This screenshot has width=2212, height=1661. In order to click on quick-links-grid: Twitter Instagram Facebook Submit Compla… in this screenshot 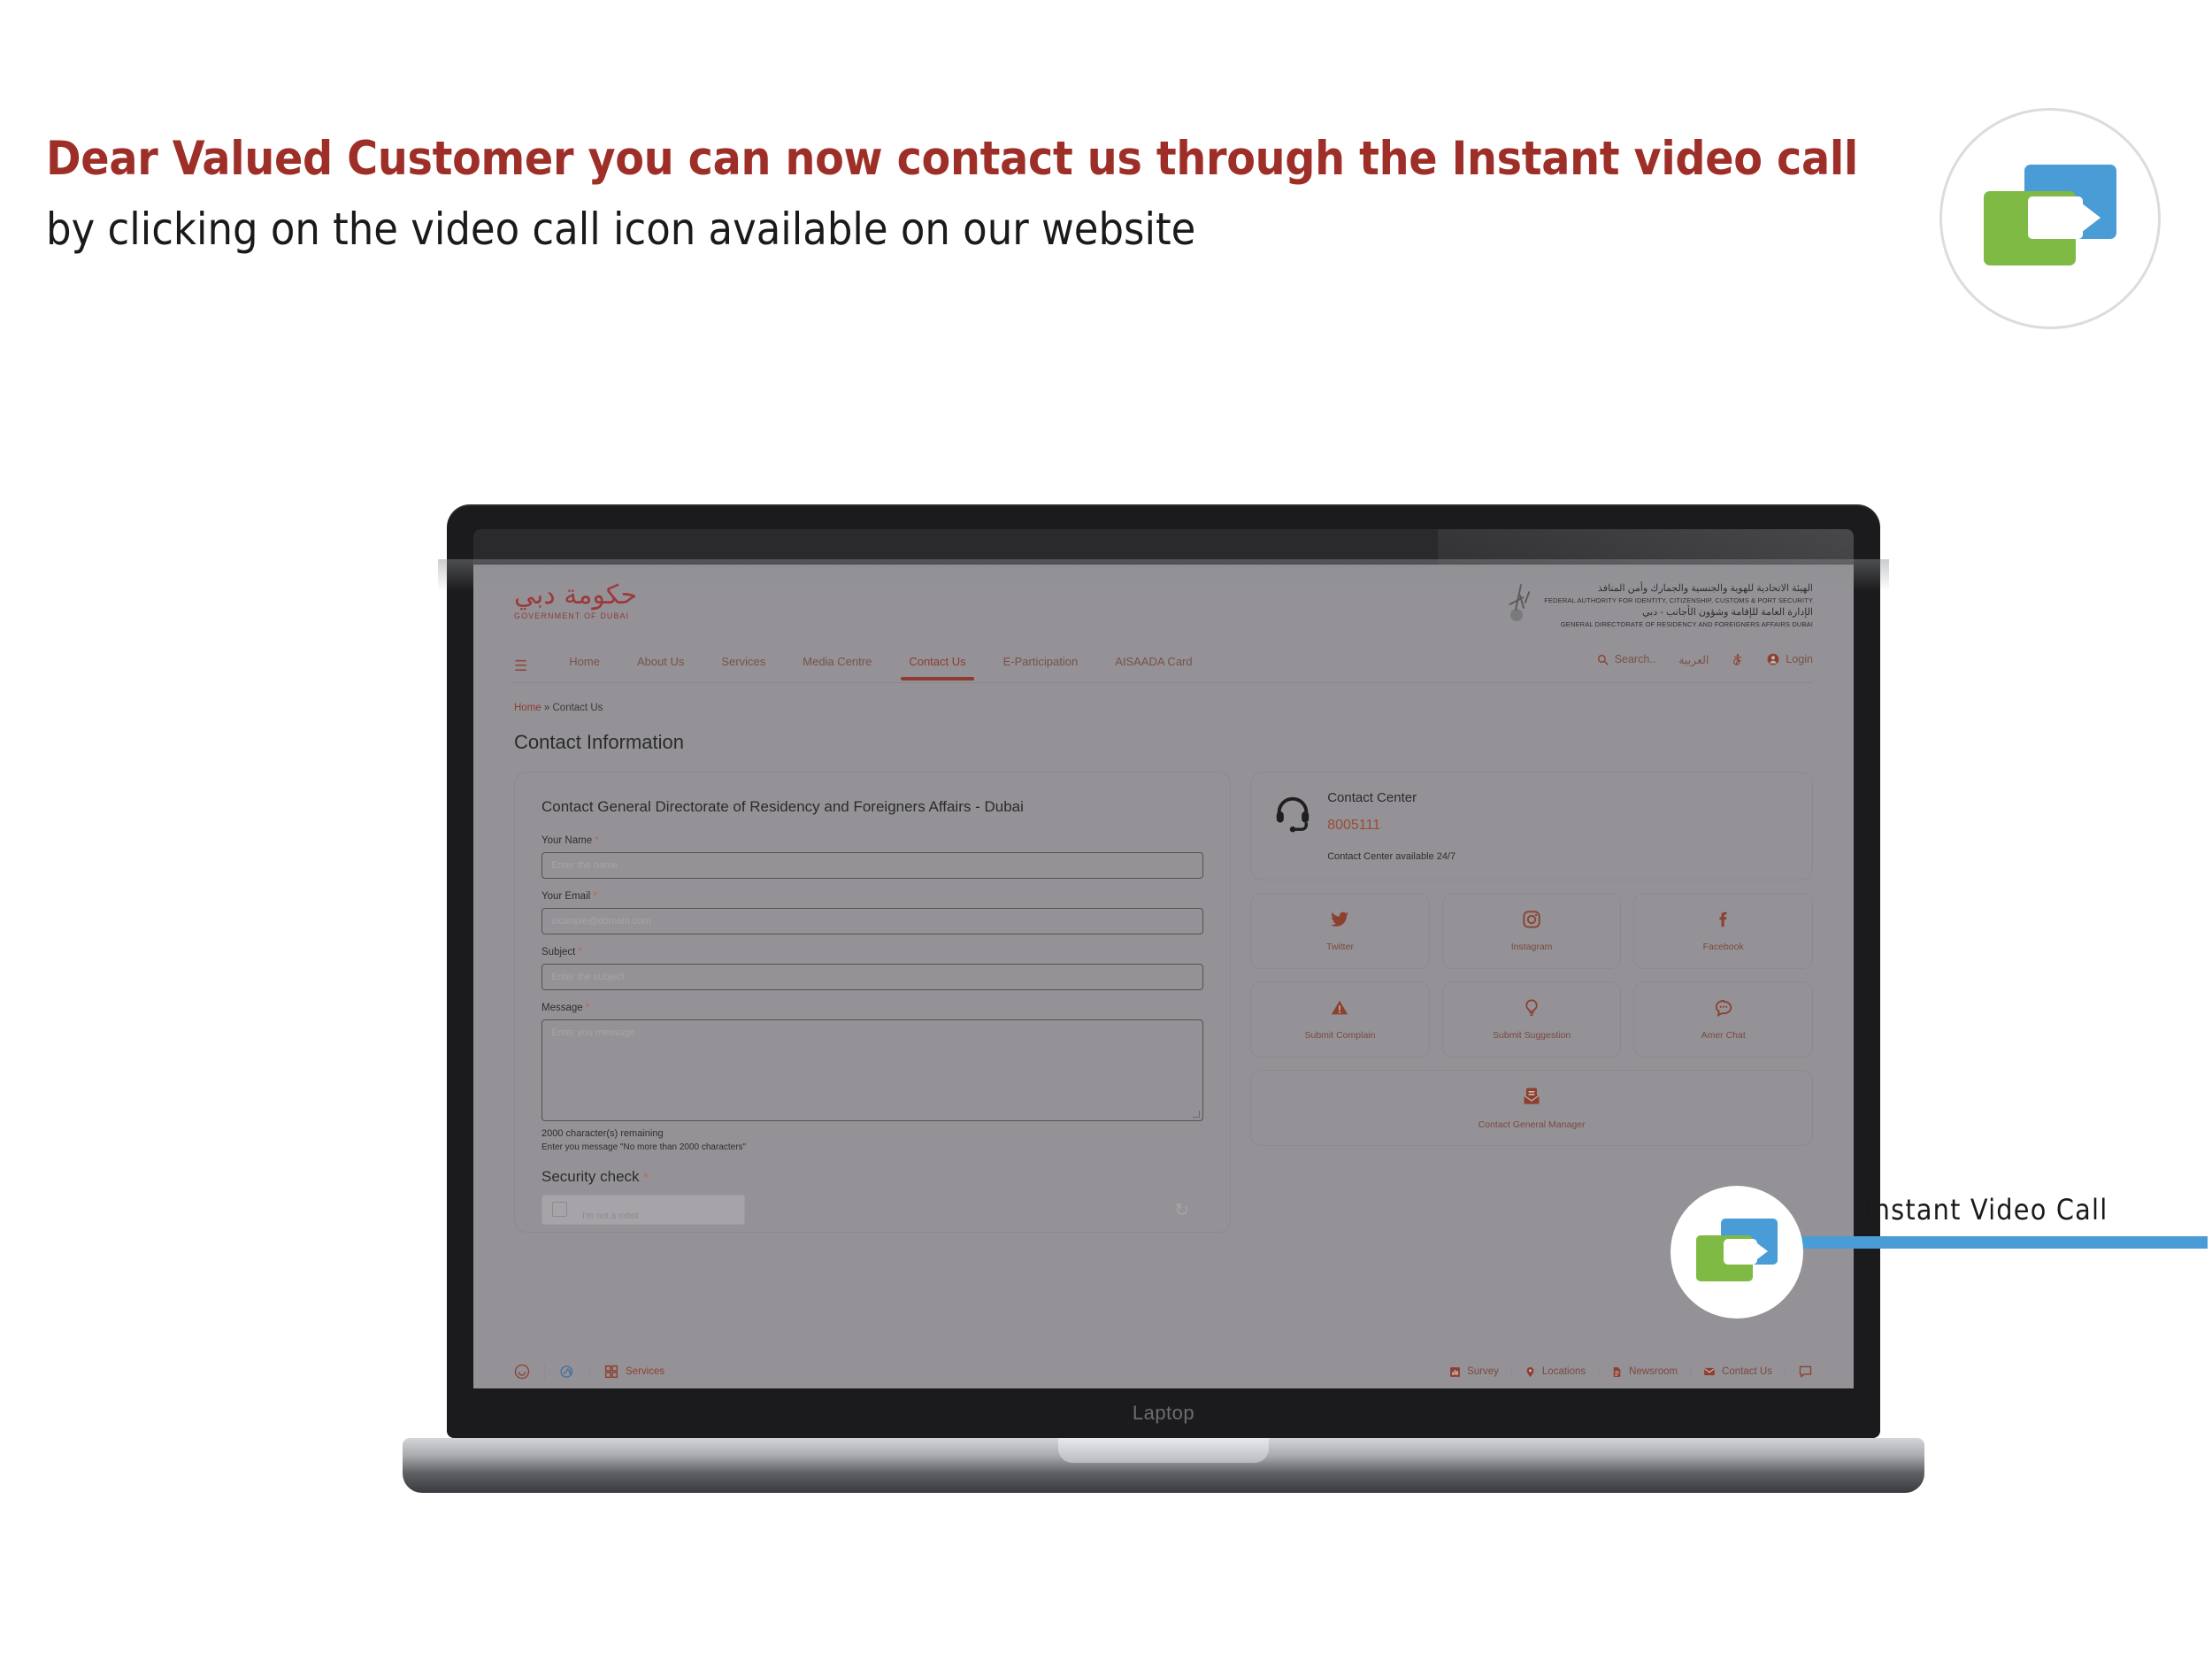, I will do `click(1532, 1019)`.